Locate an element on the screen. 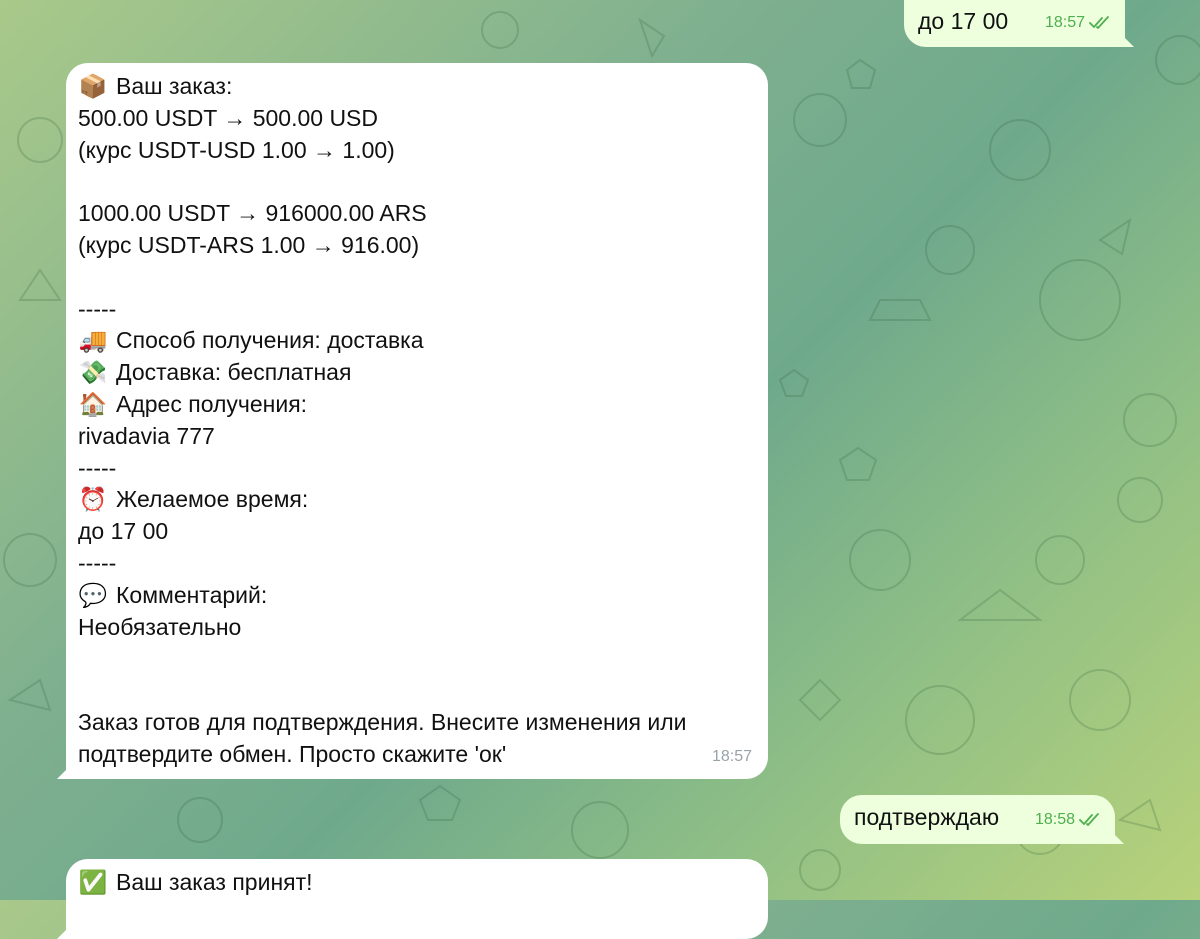 This screenshot has height=939, width=1200. message-line: подтвердите обмен. Просто скажите 'ок' is located at coordinates (416, 755).